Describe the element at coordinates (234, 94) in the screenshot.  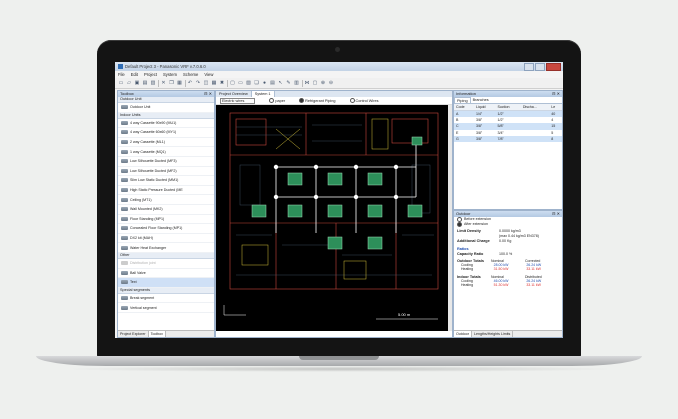
I see `tab-project-overview: Project Overview` at that location.